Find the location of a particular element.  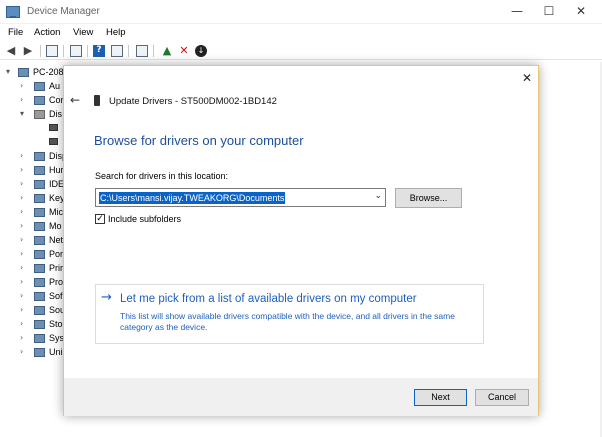

scan-hardware-icon is located at coordinates (142, 51).